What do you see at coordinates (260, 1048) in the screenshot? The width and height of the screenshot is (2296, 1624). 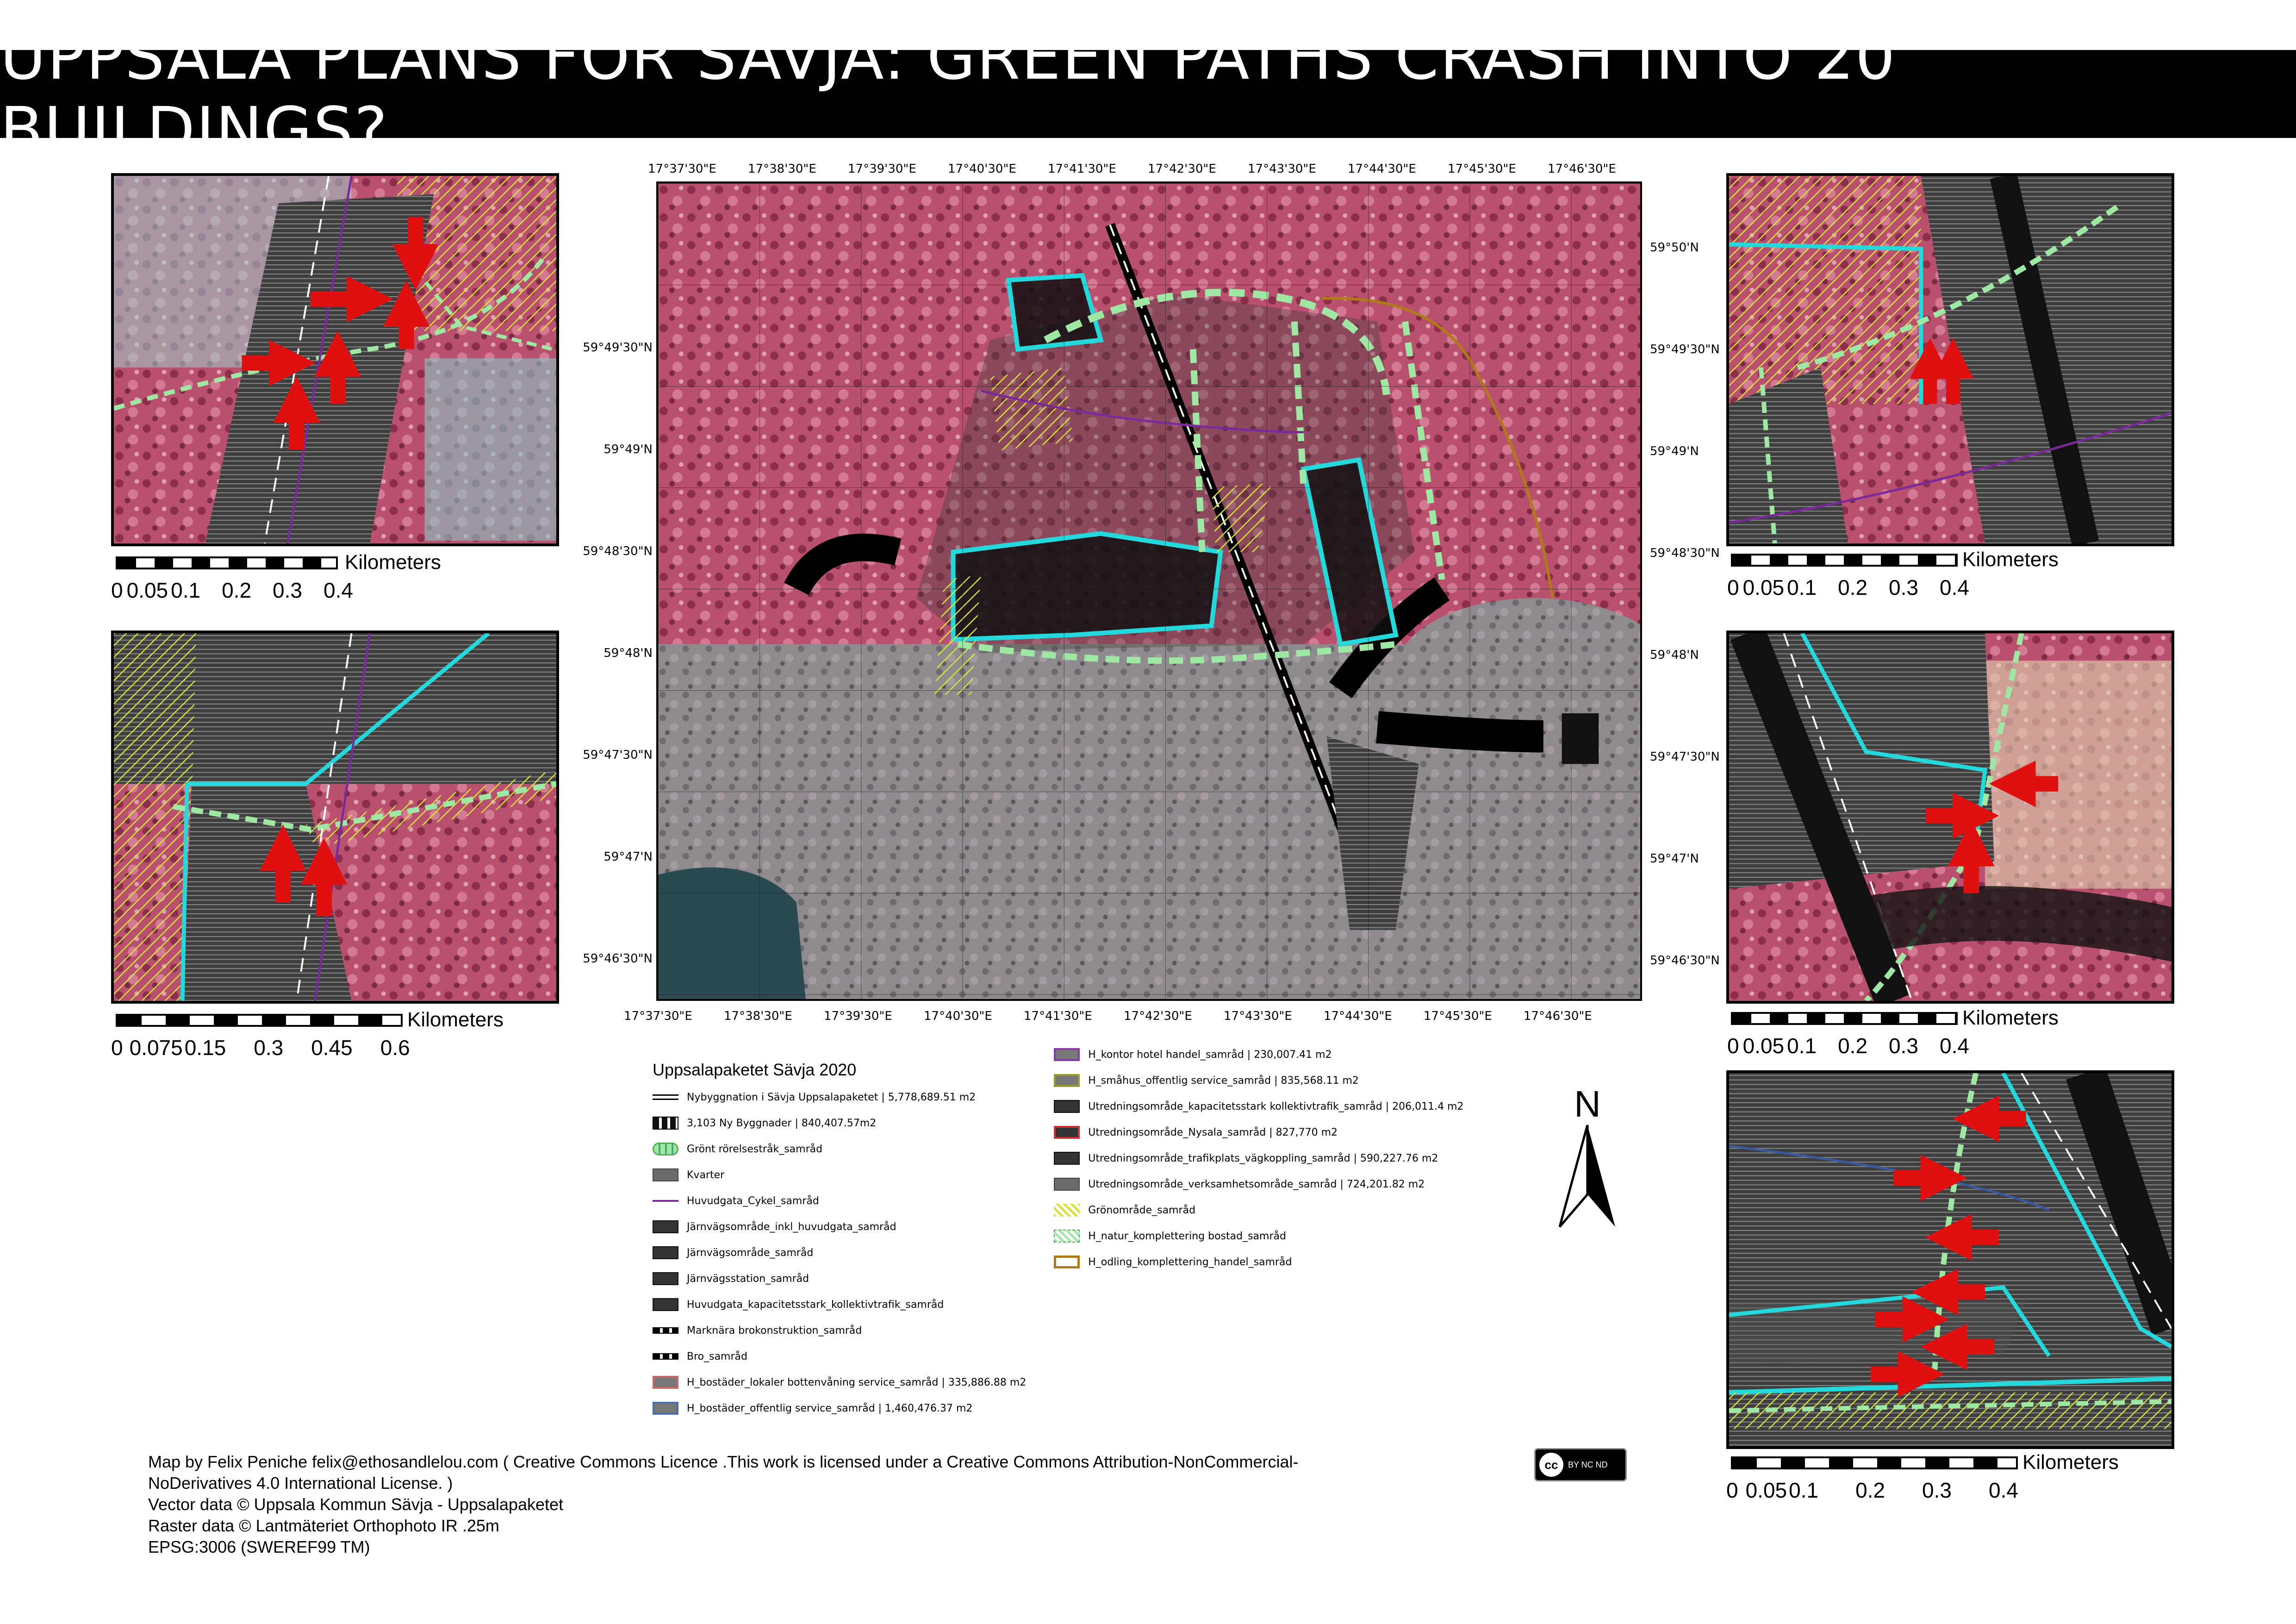 I see `scale-ticks-mid-left: 0 0.0750.15 0.3 0.45 0.6` at bounding box center [260, 1048].